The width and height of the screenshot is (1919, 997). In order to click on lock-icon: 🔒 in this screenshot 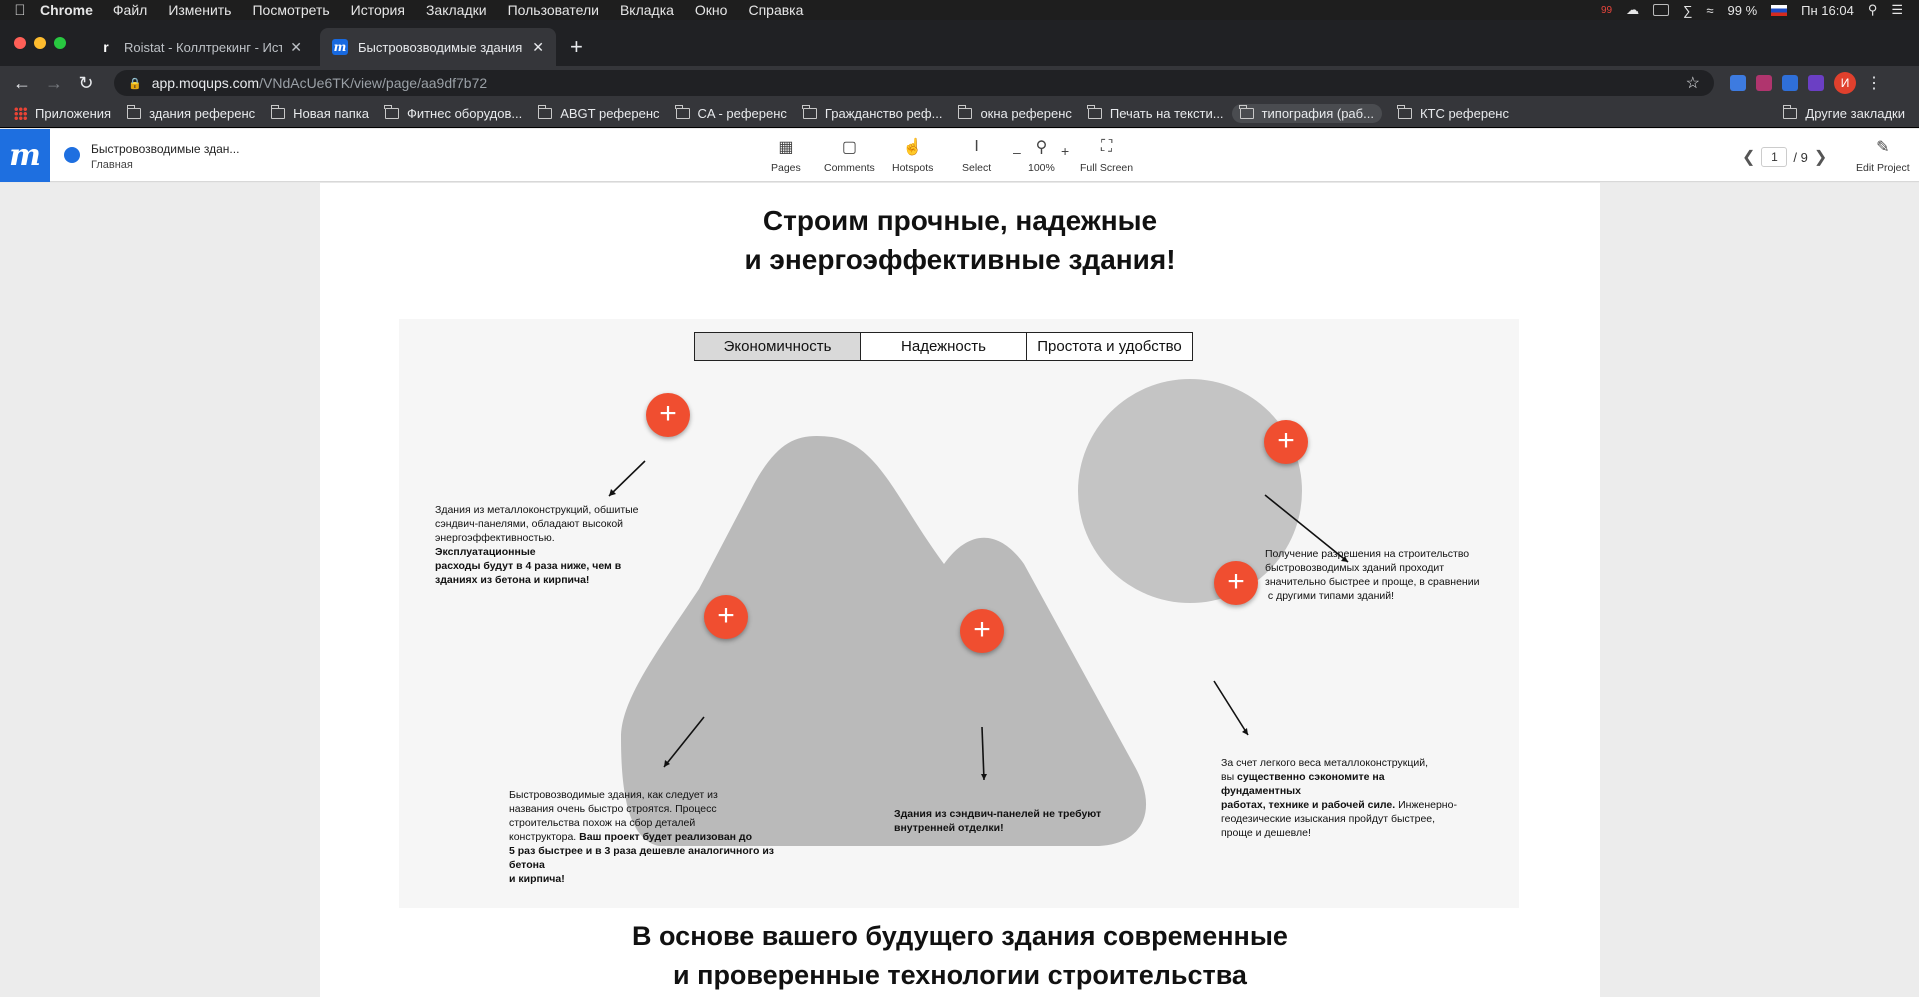, I will do `click(135, 83)`.